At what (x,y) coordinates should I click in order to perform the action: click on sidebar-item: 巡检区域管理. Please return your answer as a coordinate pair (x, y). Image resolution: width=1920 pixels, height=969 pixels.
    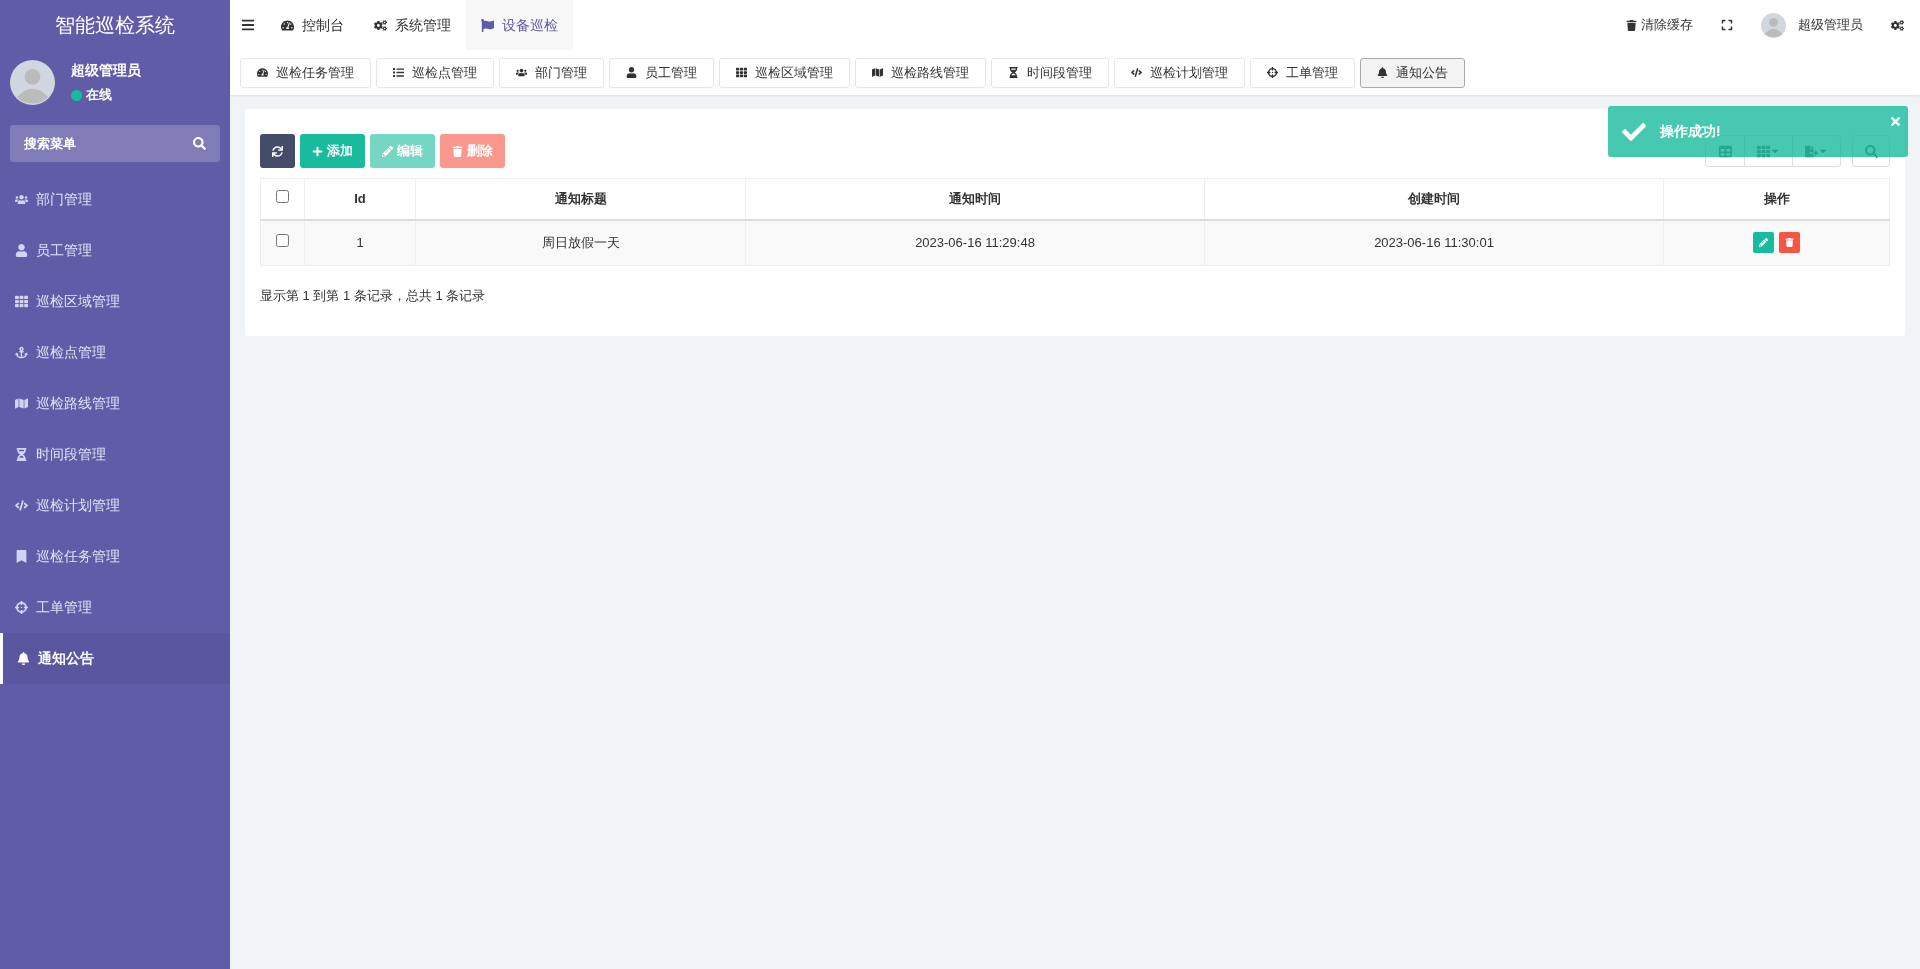
    Looking at the image, I should click on (115, 301).